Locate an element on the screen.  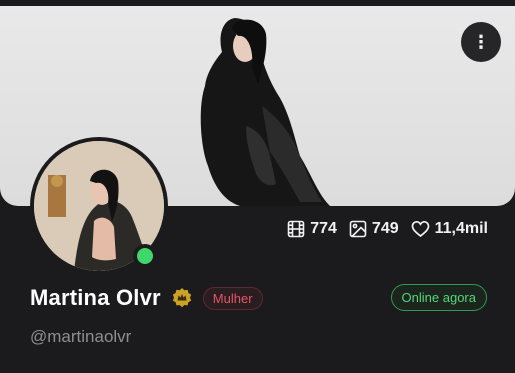
gender-tag: Mulher is located at coordinates (232, 298).